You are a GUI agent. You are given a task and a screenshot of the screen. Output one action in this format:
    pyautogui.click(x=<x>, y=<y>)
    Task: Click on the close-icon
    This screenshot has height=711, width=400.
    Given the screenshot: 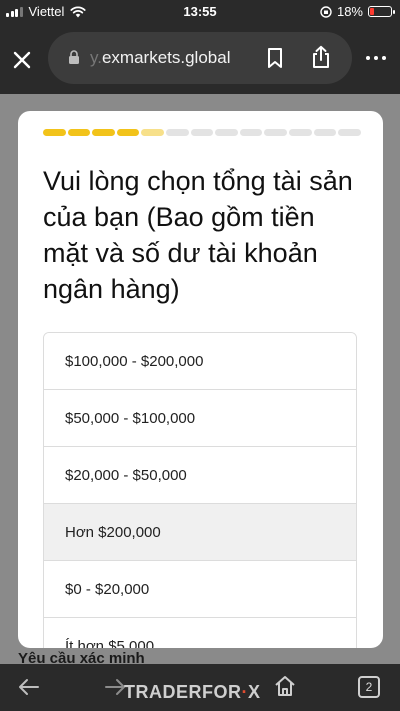 What is the action you would take?
    pyautogui.click(x=22, y=60)
    